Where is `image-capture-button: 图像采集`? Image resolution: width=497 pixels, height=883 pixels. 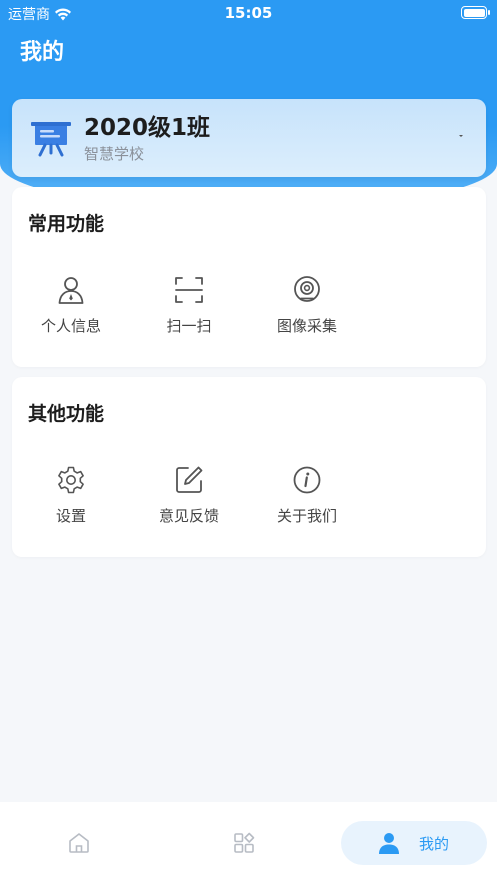
image-capture-button: 图像采集 is located at coordinates (307, 310).